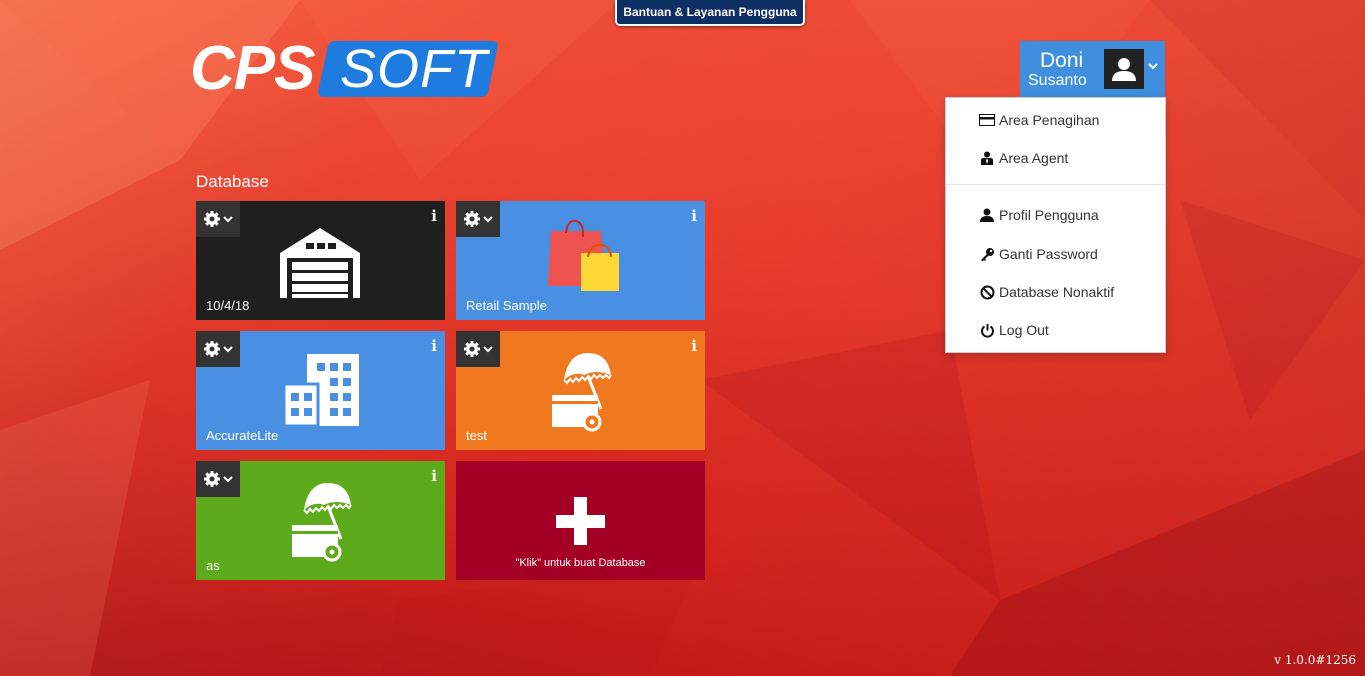 The height and width of the screenshot is (676, 1365). I want to click on tile-label: Retail Sample, so click(506, 305).